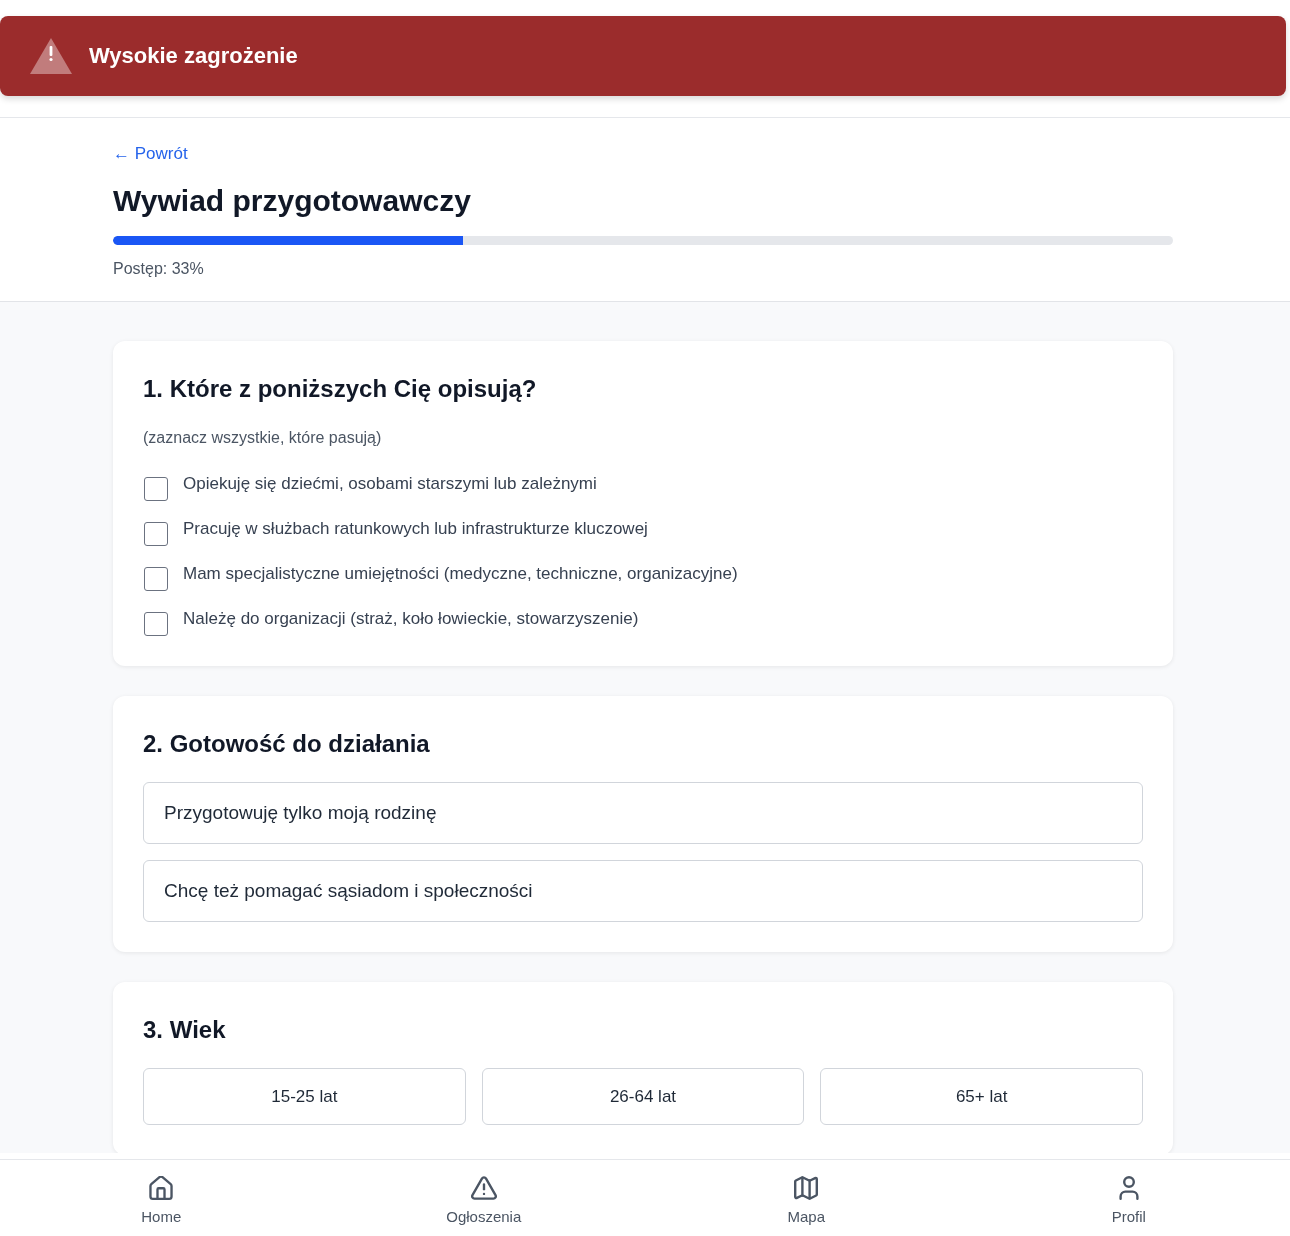 The image size is (1290, 1236). Describe the element at coordinates (193, 56) in the screenshot. I see `banner-title: Wysokie zagrożenie` at that location.